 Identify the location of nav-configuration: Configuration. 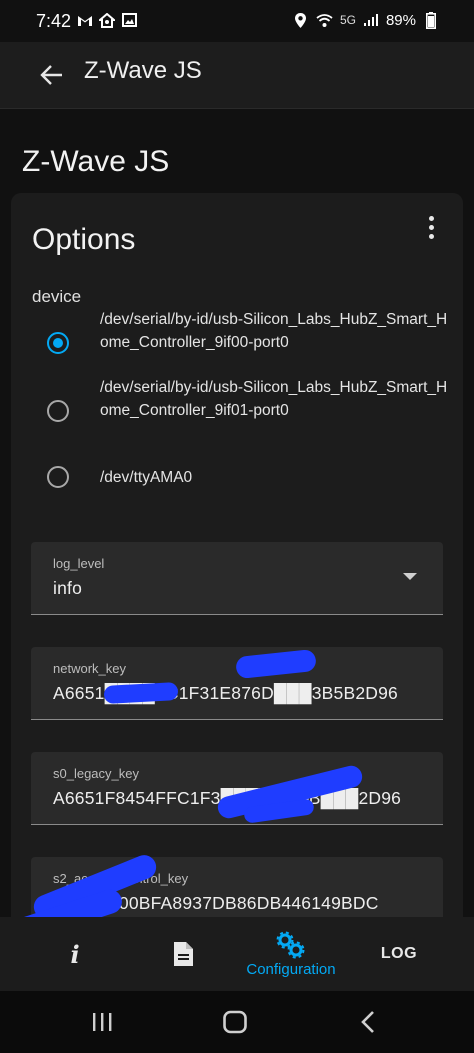
(291, 954).